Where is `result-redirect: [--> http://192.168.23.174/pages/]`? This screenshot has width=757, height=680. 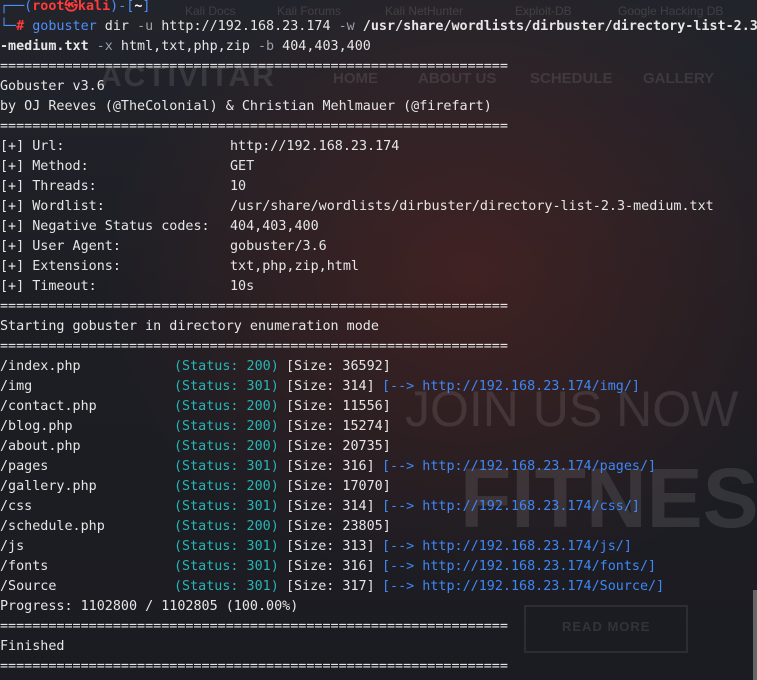
result-redirect: [--> http://192.168.23.174/pages/] is located at coordinates (519, 466).